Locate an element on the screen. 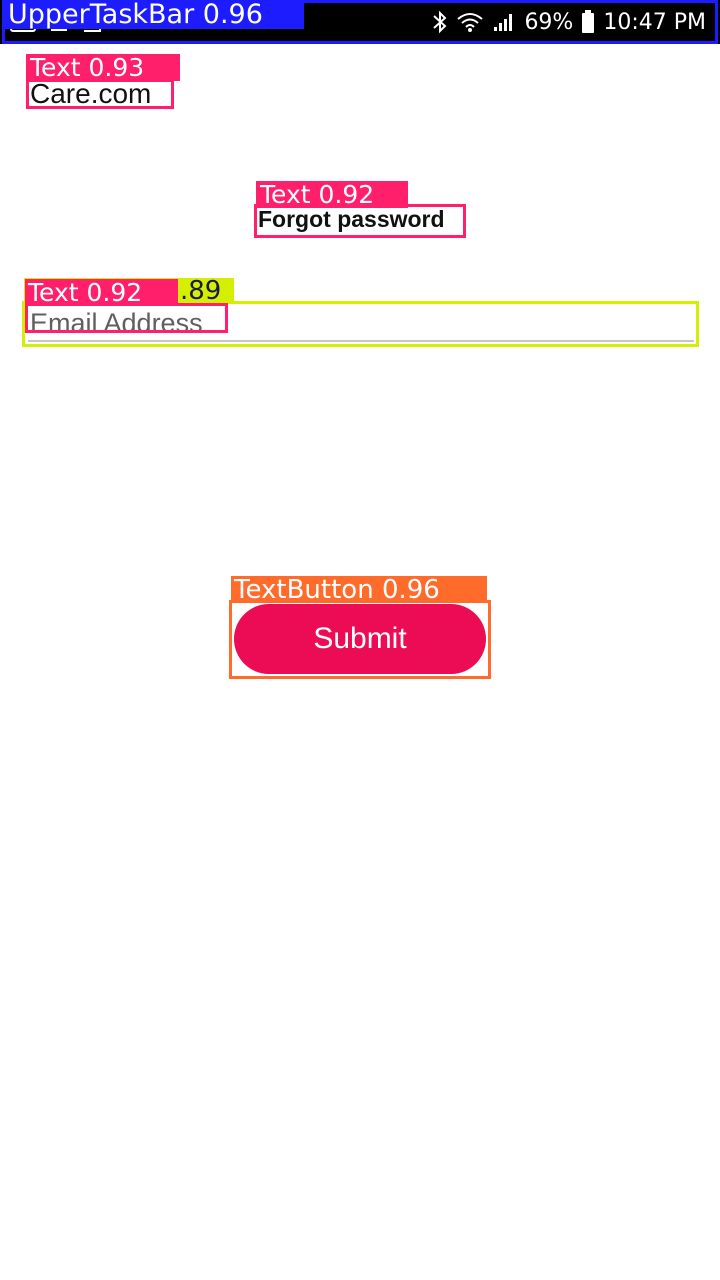 This screenshot has width=720, height=1280. email-underline is located at coordinates (361, 341).